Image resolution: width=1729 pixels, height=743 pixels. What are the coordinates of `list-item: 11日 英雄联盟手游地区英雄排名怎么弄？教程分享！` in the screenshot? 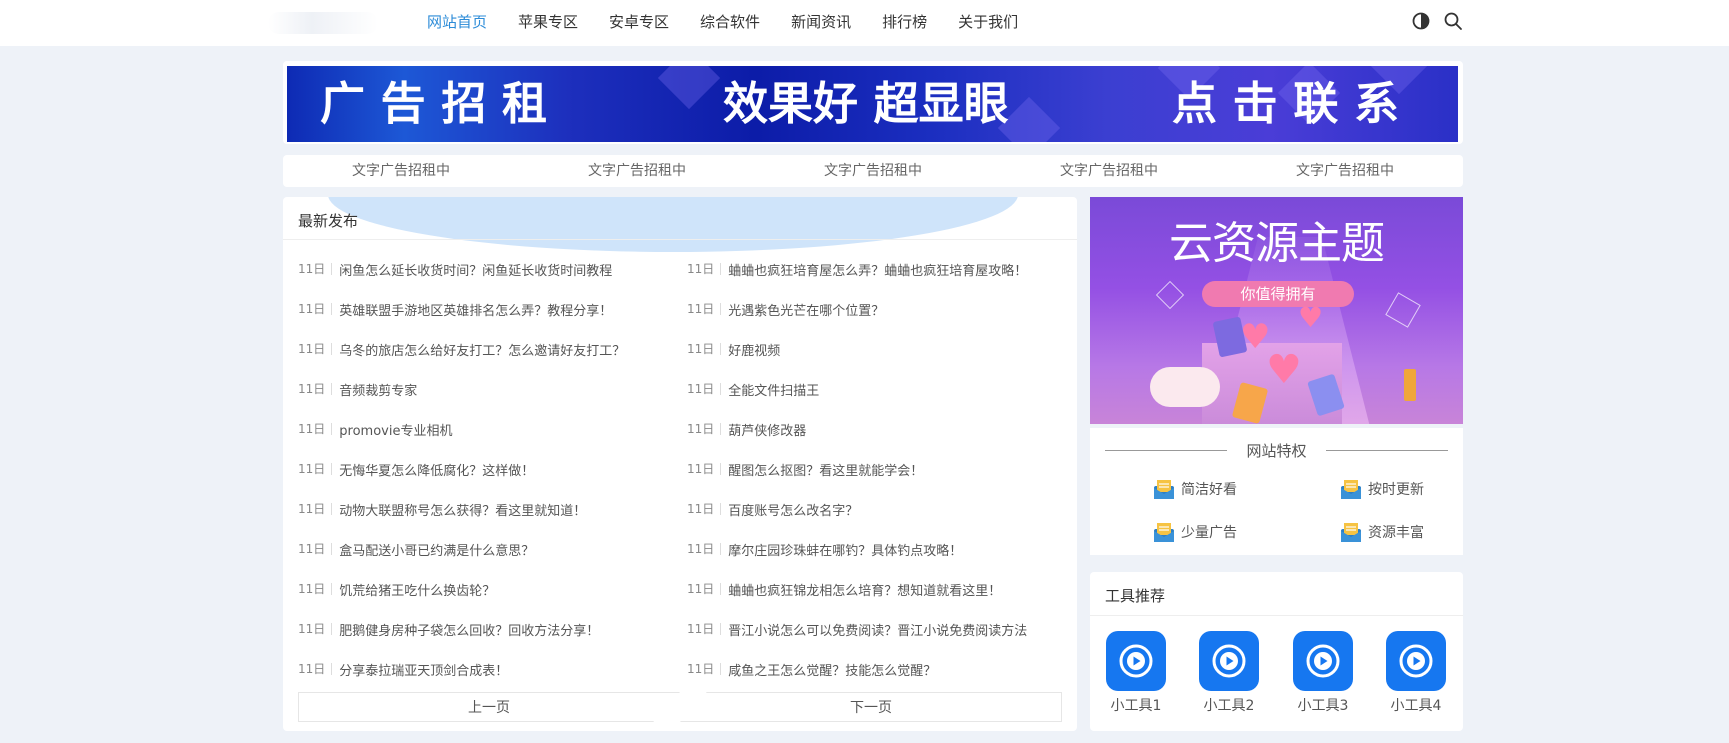 It's located at (488, 309).